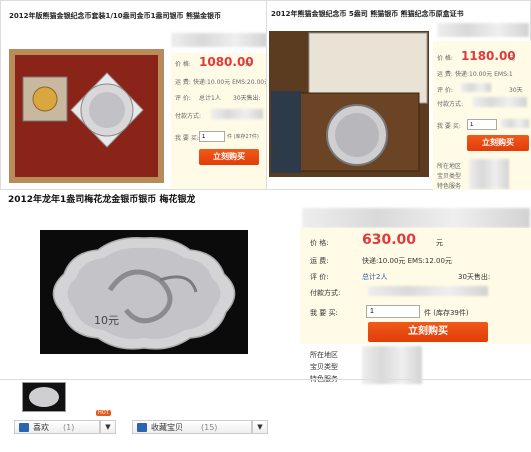 The height and width of the screenshot is (452, 531). Describe the element at coordinates (484, 74) in the screenshot. I see `shipping-value: 快递:10.00元 EMS:1` at that location.